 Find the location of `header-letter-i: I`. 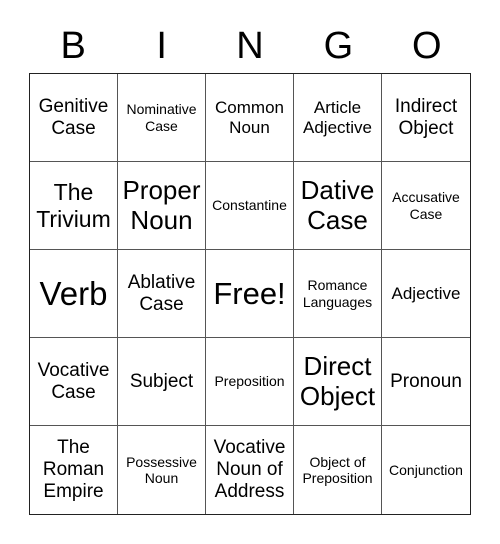

header-letter-i: I is located at coordinates (161, 45).